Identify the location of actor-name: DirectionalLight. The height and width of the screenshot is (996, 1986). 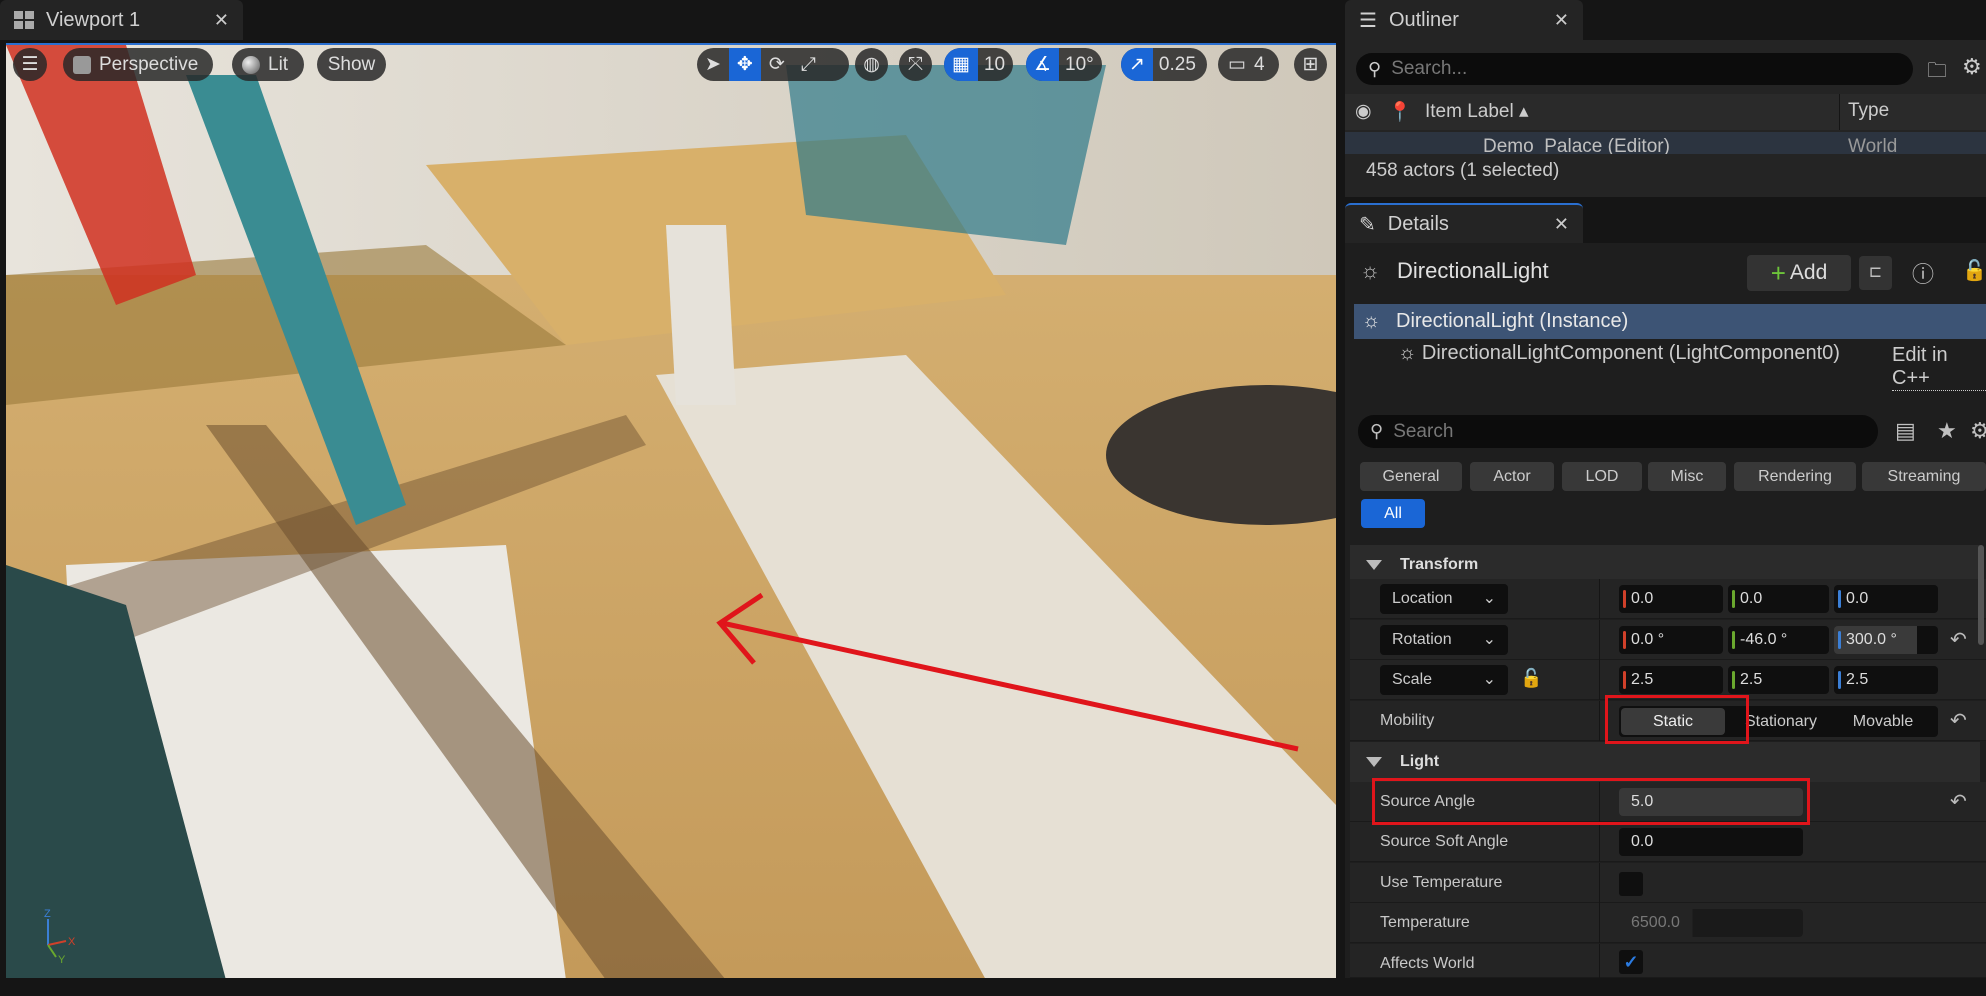
(1473, 271).